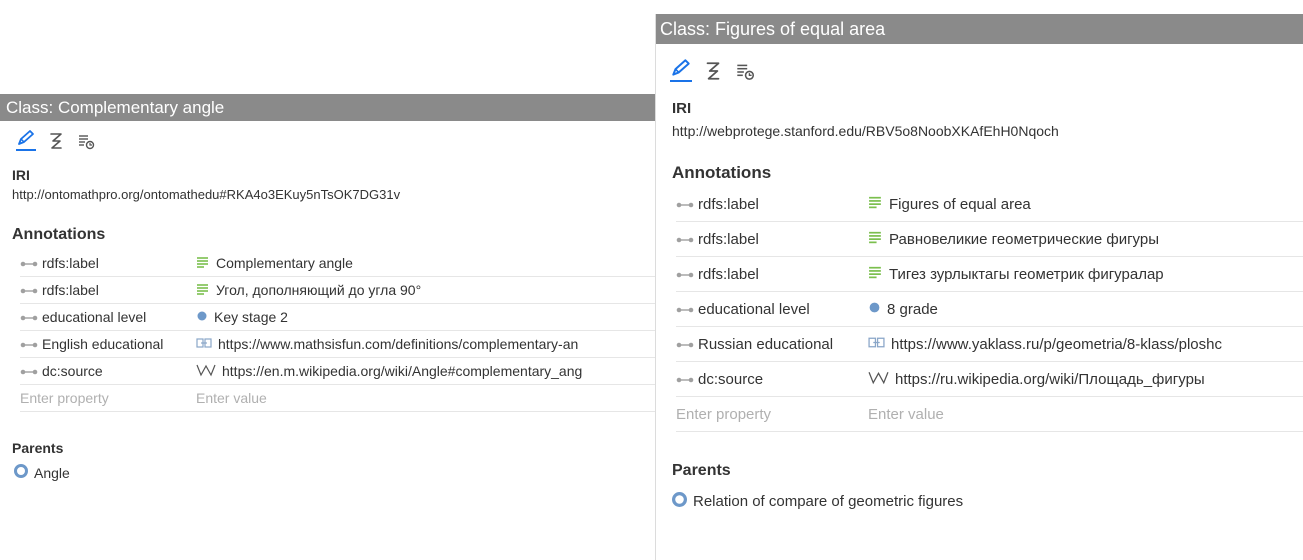 The height and width of the screenshot is (560, 1303). What do you see at coordinates (103, 344) in the screenshot?
I see `property-name: English educational` at bounding box center [103, 344].